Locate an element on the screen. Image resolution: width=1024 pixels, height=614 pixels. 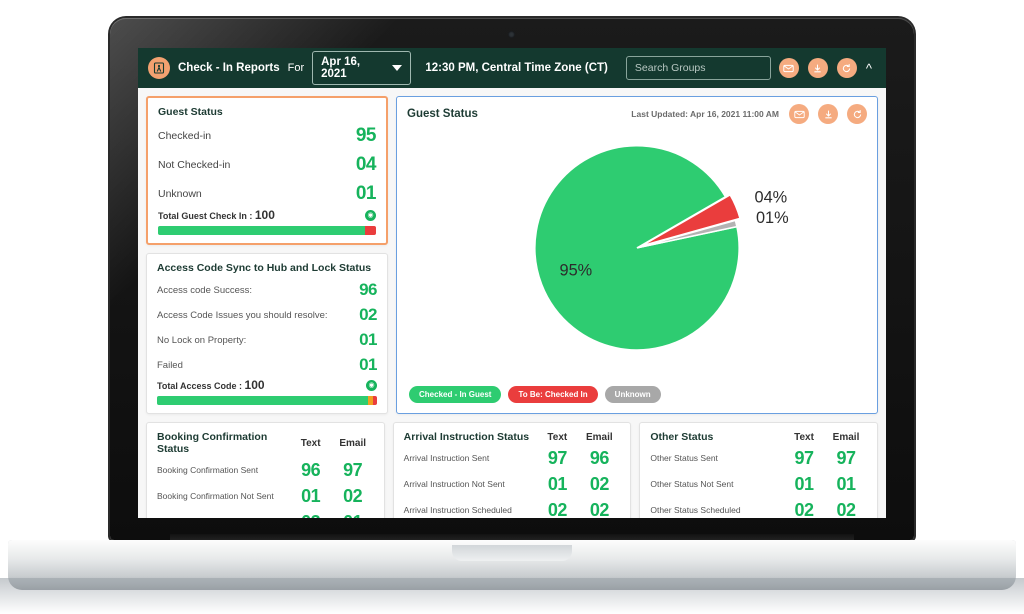
stat-label: No Lock on Property: is located at coordinates (202, 340).